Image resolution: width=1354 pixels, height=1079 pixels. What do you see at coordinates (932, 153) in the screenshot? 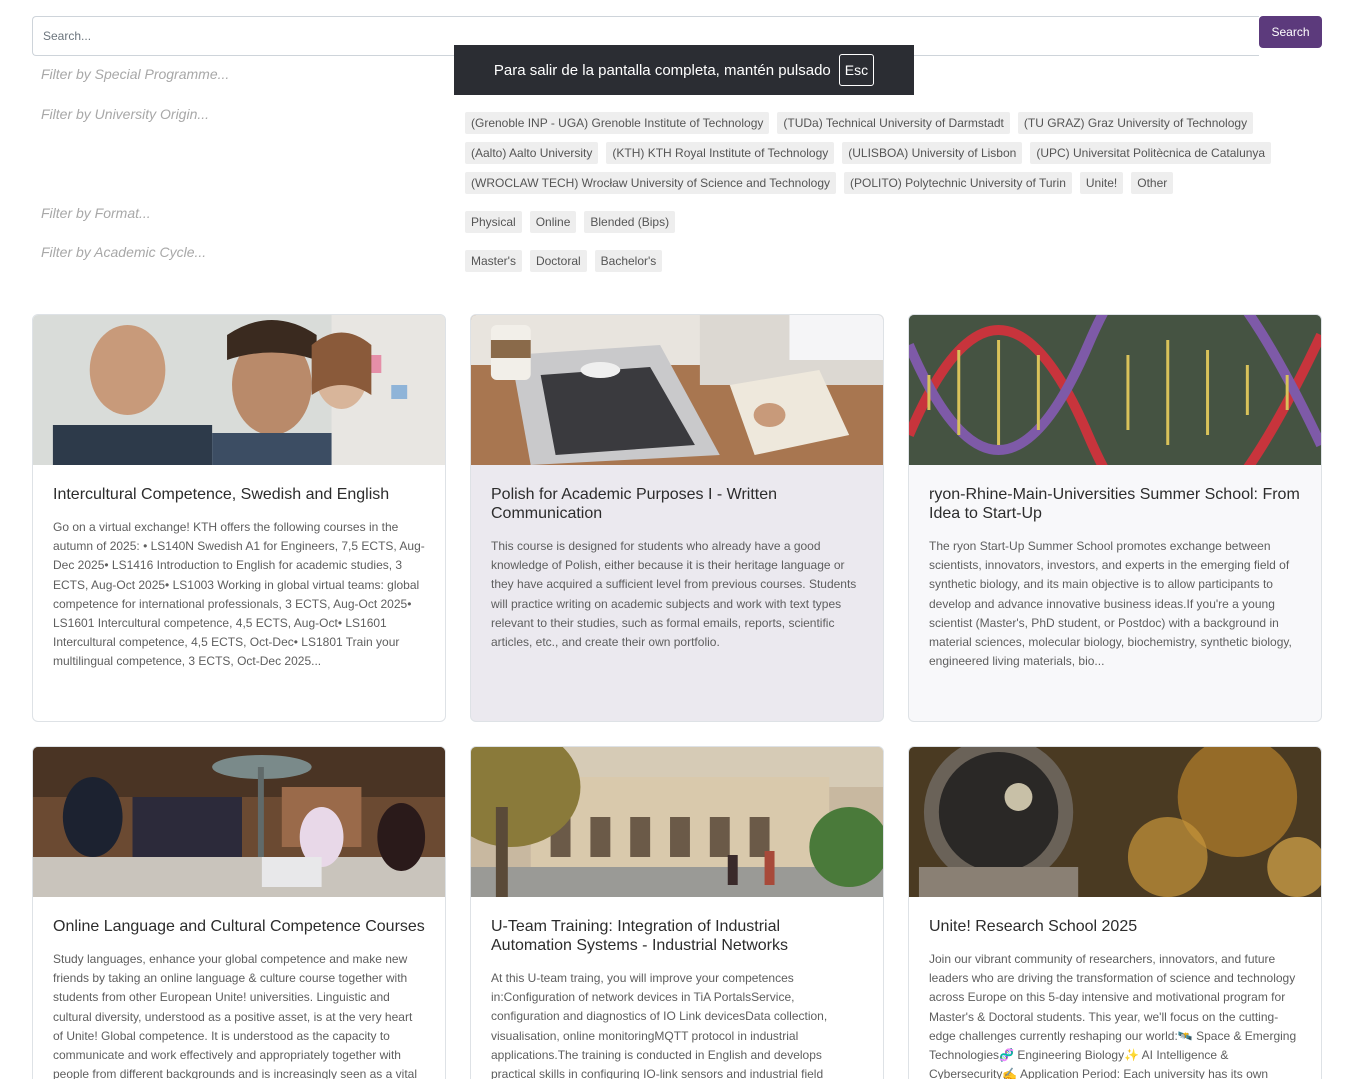
I see `chip-university-origin: (ULISBOA) University of Lisbon` at bounding box center [932, 153].